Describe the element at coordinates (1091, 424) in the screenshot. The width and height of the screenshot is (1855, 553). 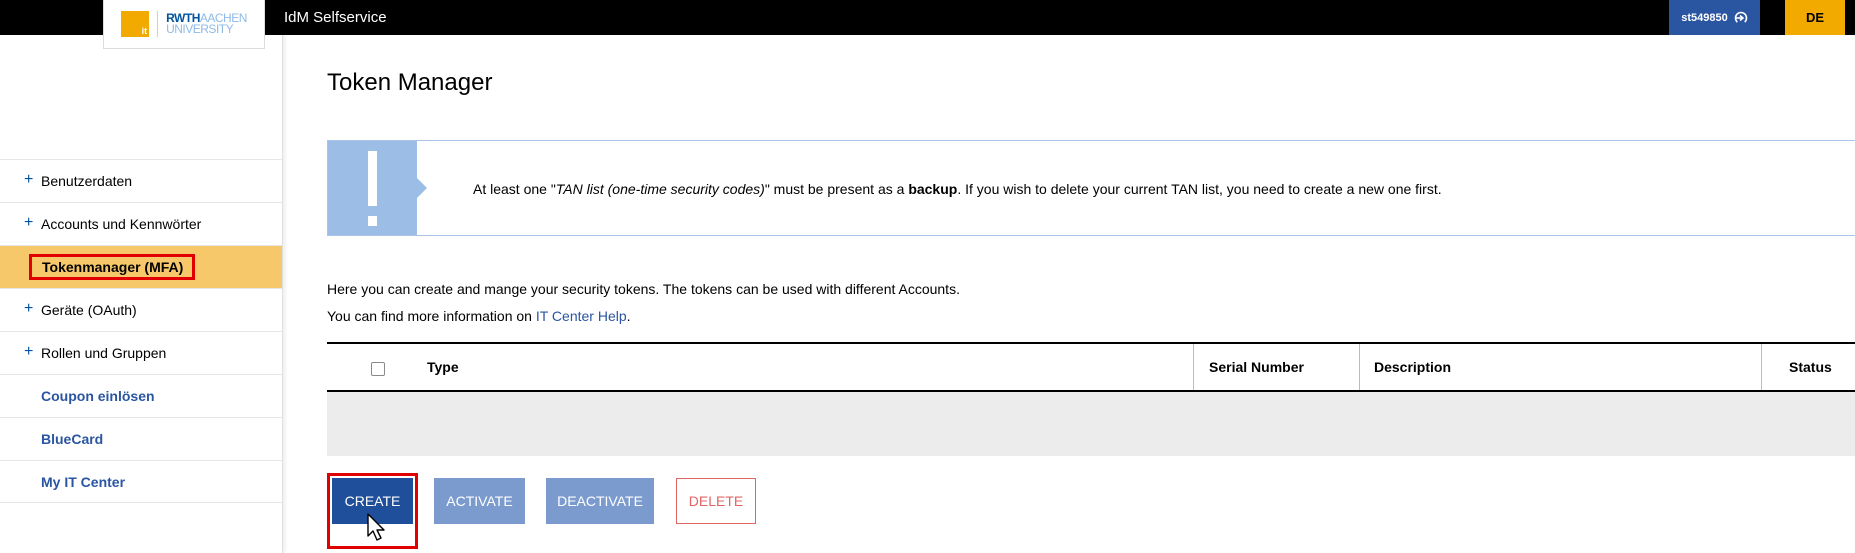
I see `table-empty-body` at that location.